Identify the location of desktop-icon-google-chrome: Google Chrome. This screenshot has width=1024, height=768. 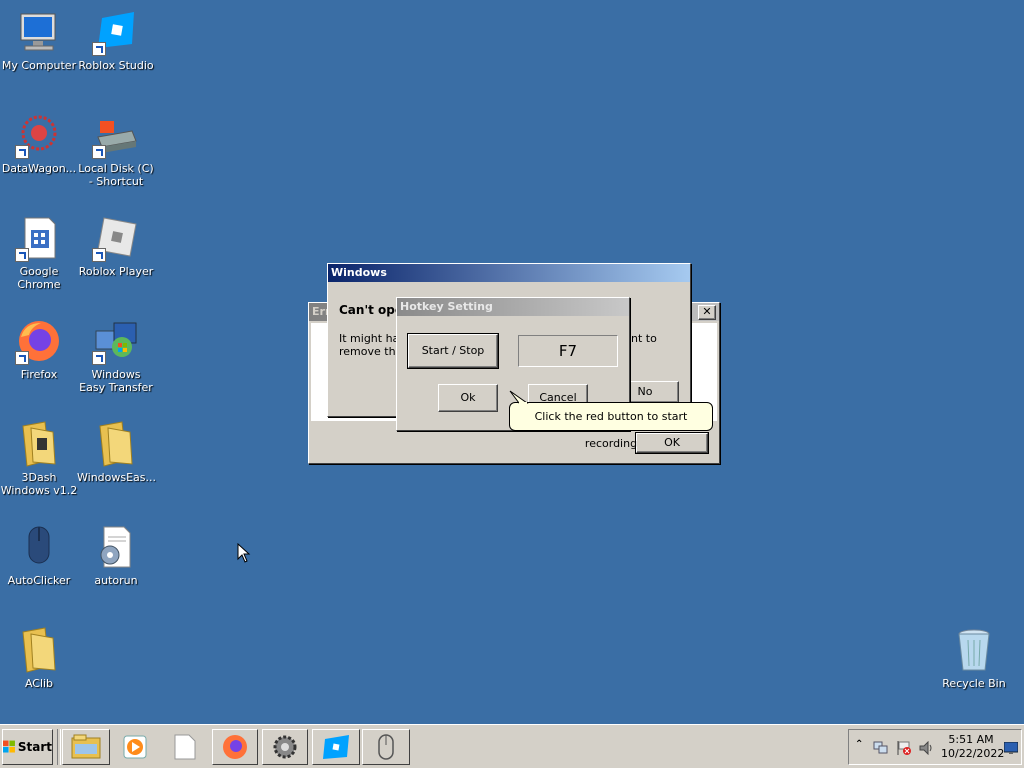
(39, 252).